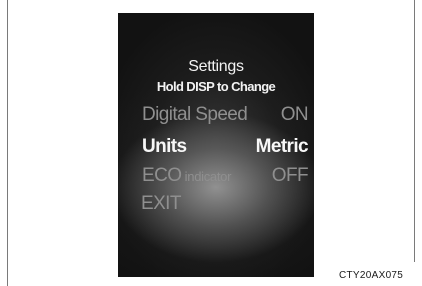 The width and height of the screenshot is (422, 286). What do you see at coordinates (290, 175) in the screenshot?
I see `eco-indicator-value: OFF` at bounding box center [290, 175].